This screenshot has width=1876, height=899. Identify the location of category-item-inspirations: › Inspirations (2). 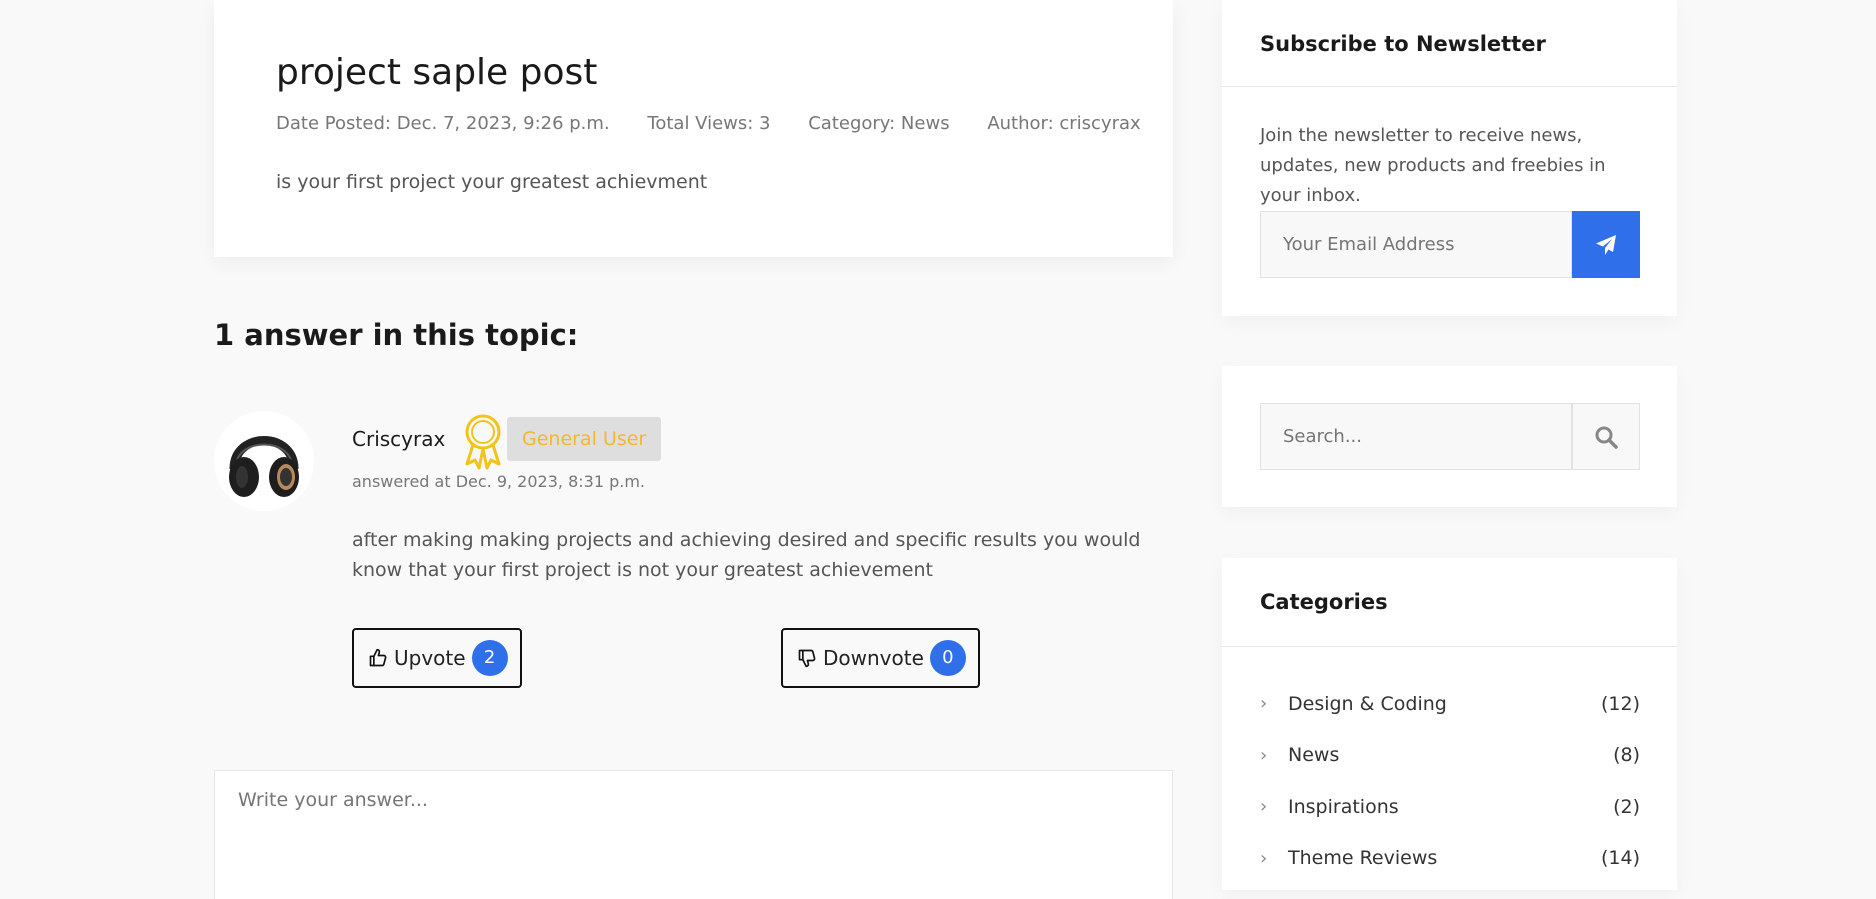
(1450, 807).